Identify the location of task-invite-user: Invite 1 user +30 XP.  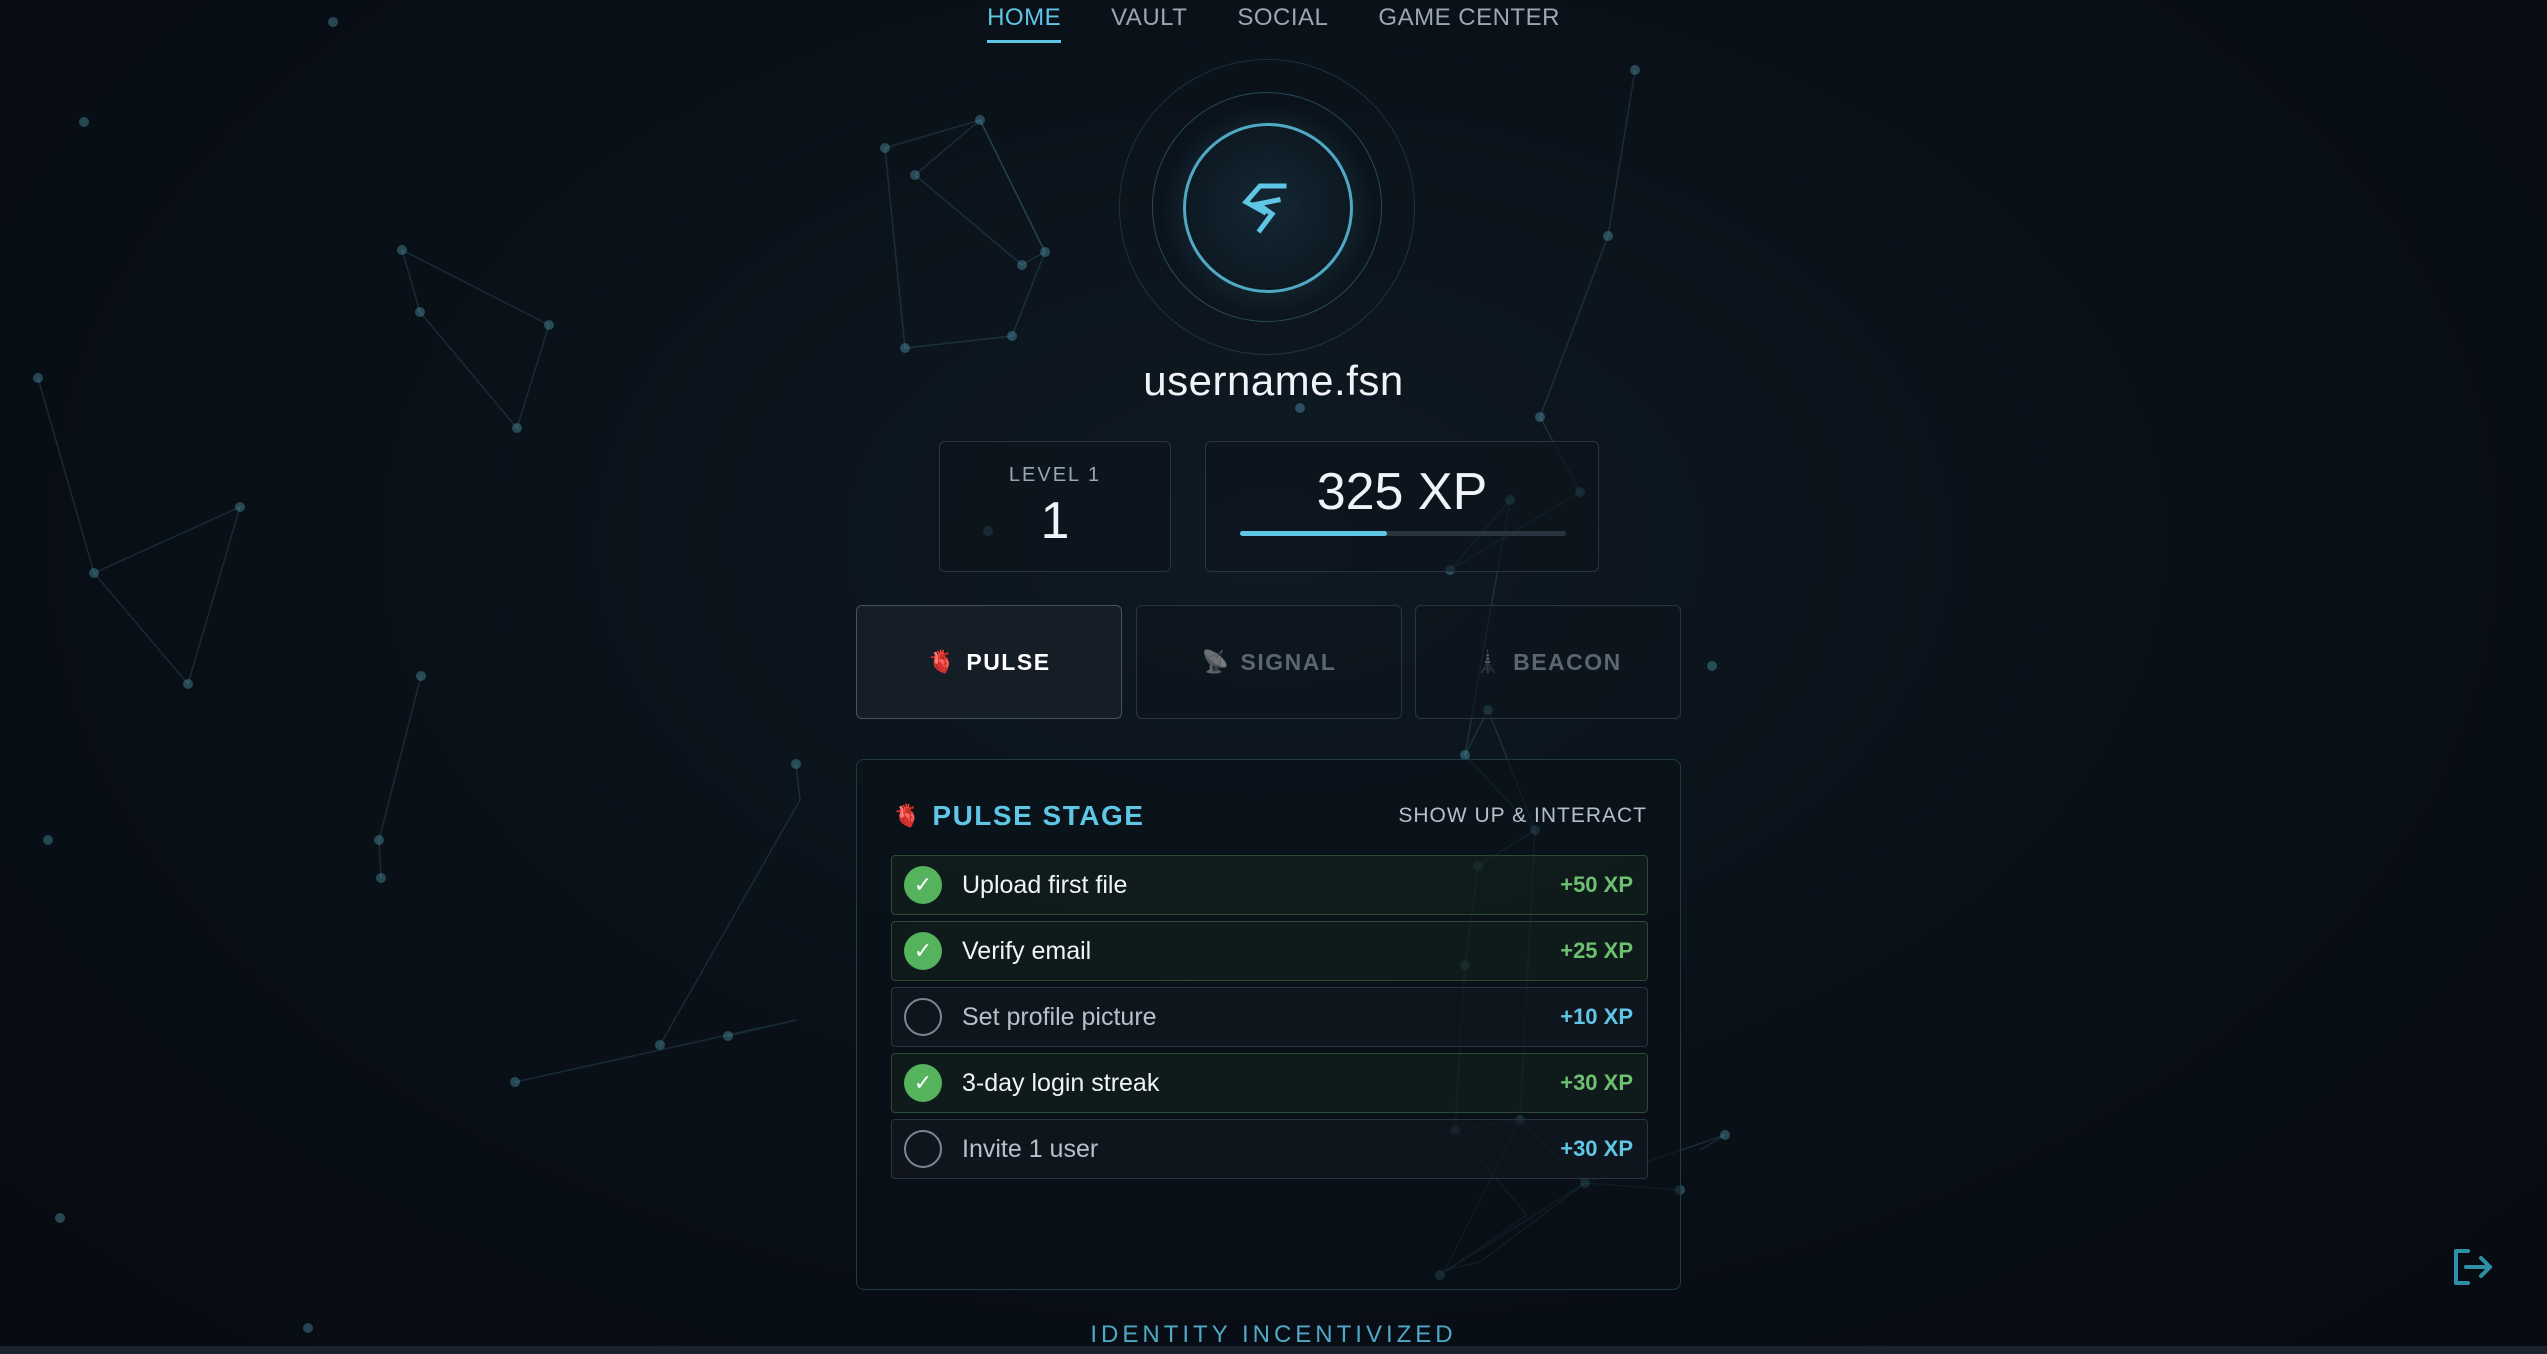
(1269, 1149).